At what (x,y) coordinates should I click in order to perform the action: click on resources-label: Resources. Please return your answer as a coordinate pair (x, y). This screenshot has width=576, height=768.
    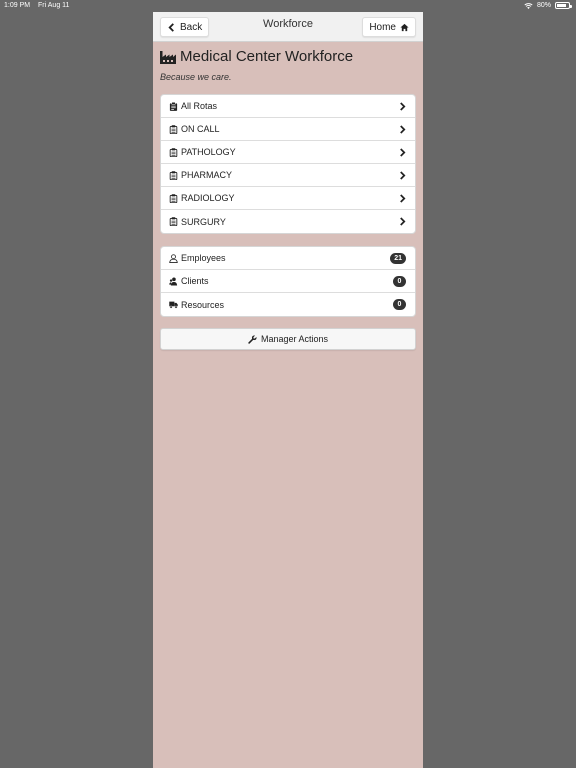
    Looking at the image, I should click on (203, 304).